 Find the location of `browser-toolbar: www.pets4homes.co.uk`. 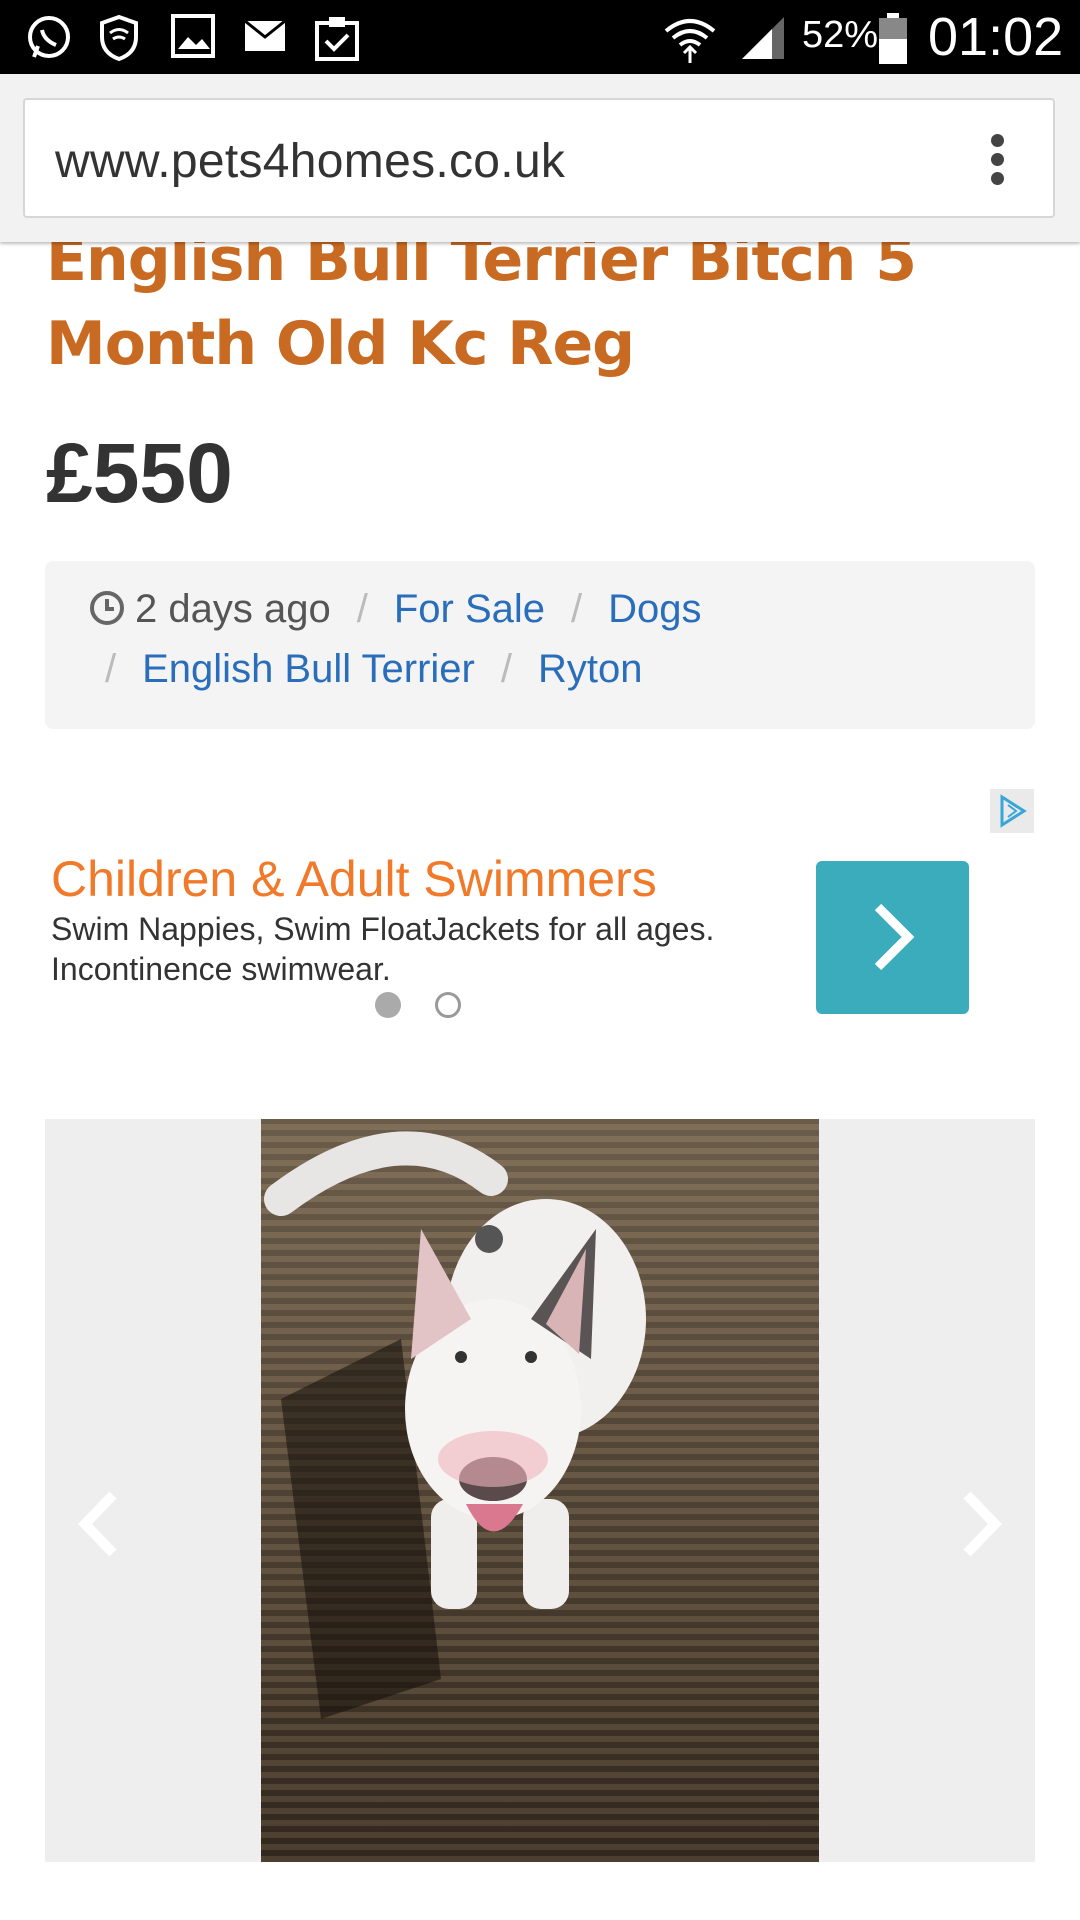

browser-toolbar: www.pets4homes.co.uk is located at coordinates (540, 158).